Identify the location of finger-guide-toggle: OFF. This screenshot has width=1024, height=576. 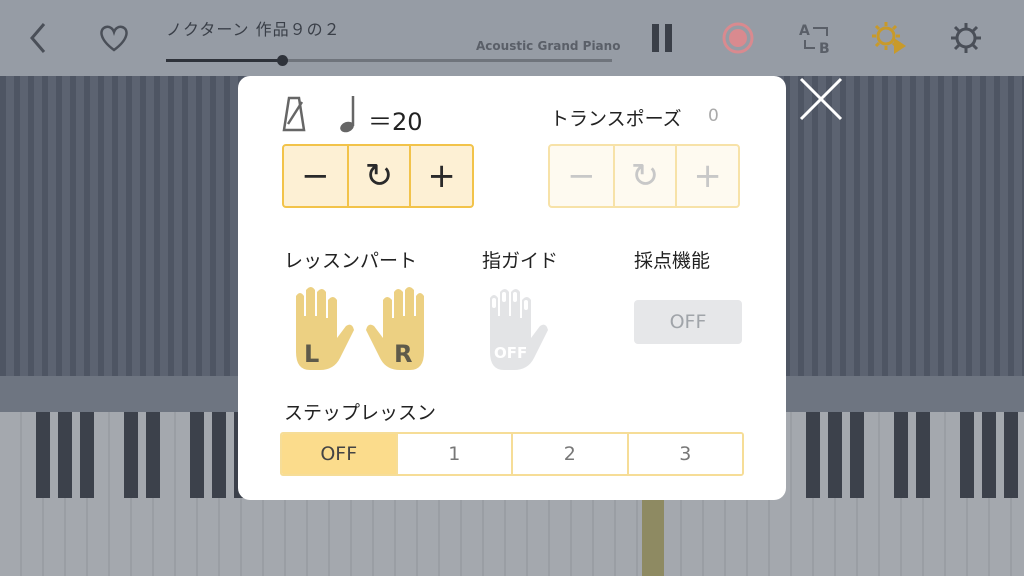
(519, 327).